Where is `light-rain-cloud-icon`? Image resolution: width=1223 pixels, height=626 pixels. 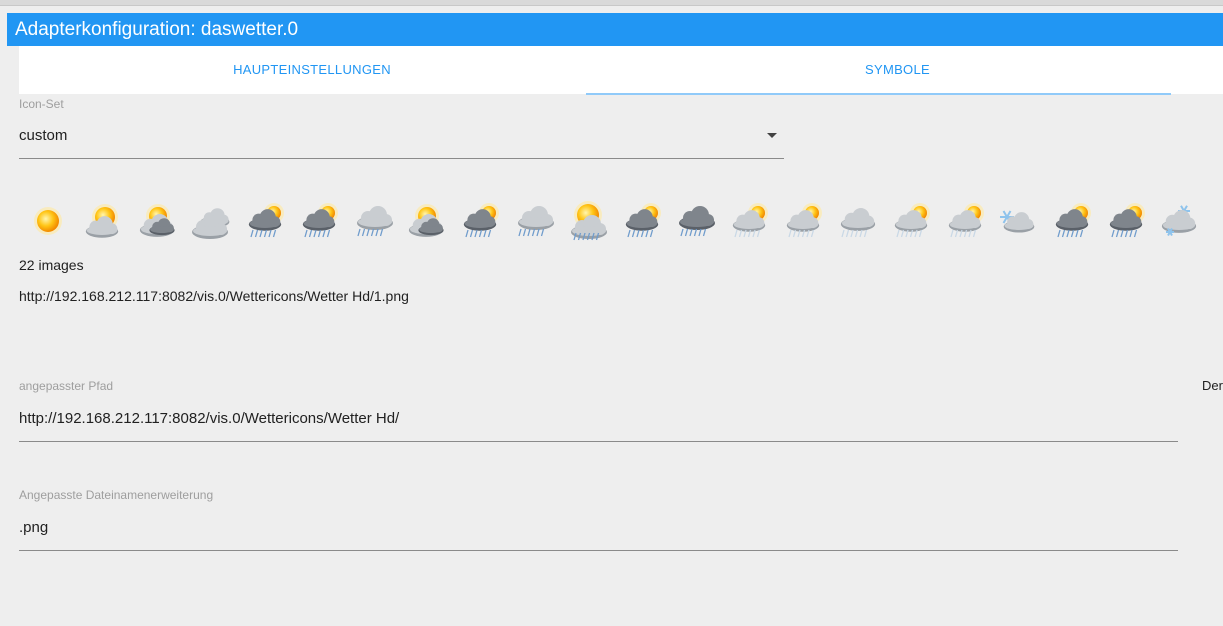 light-rain-cloud-icon is located at coordinates (856, 222).